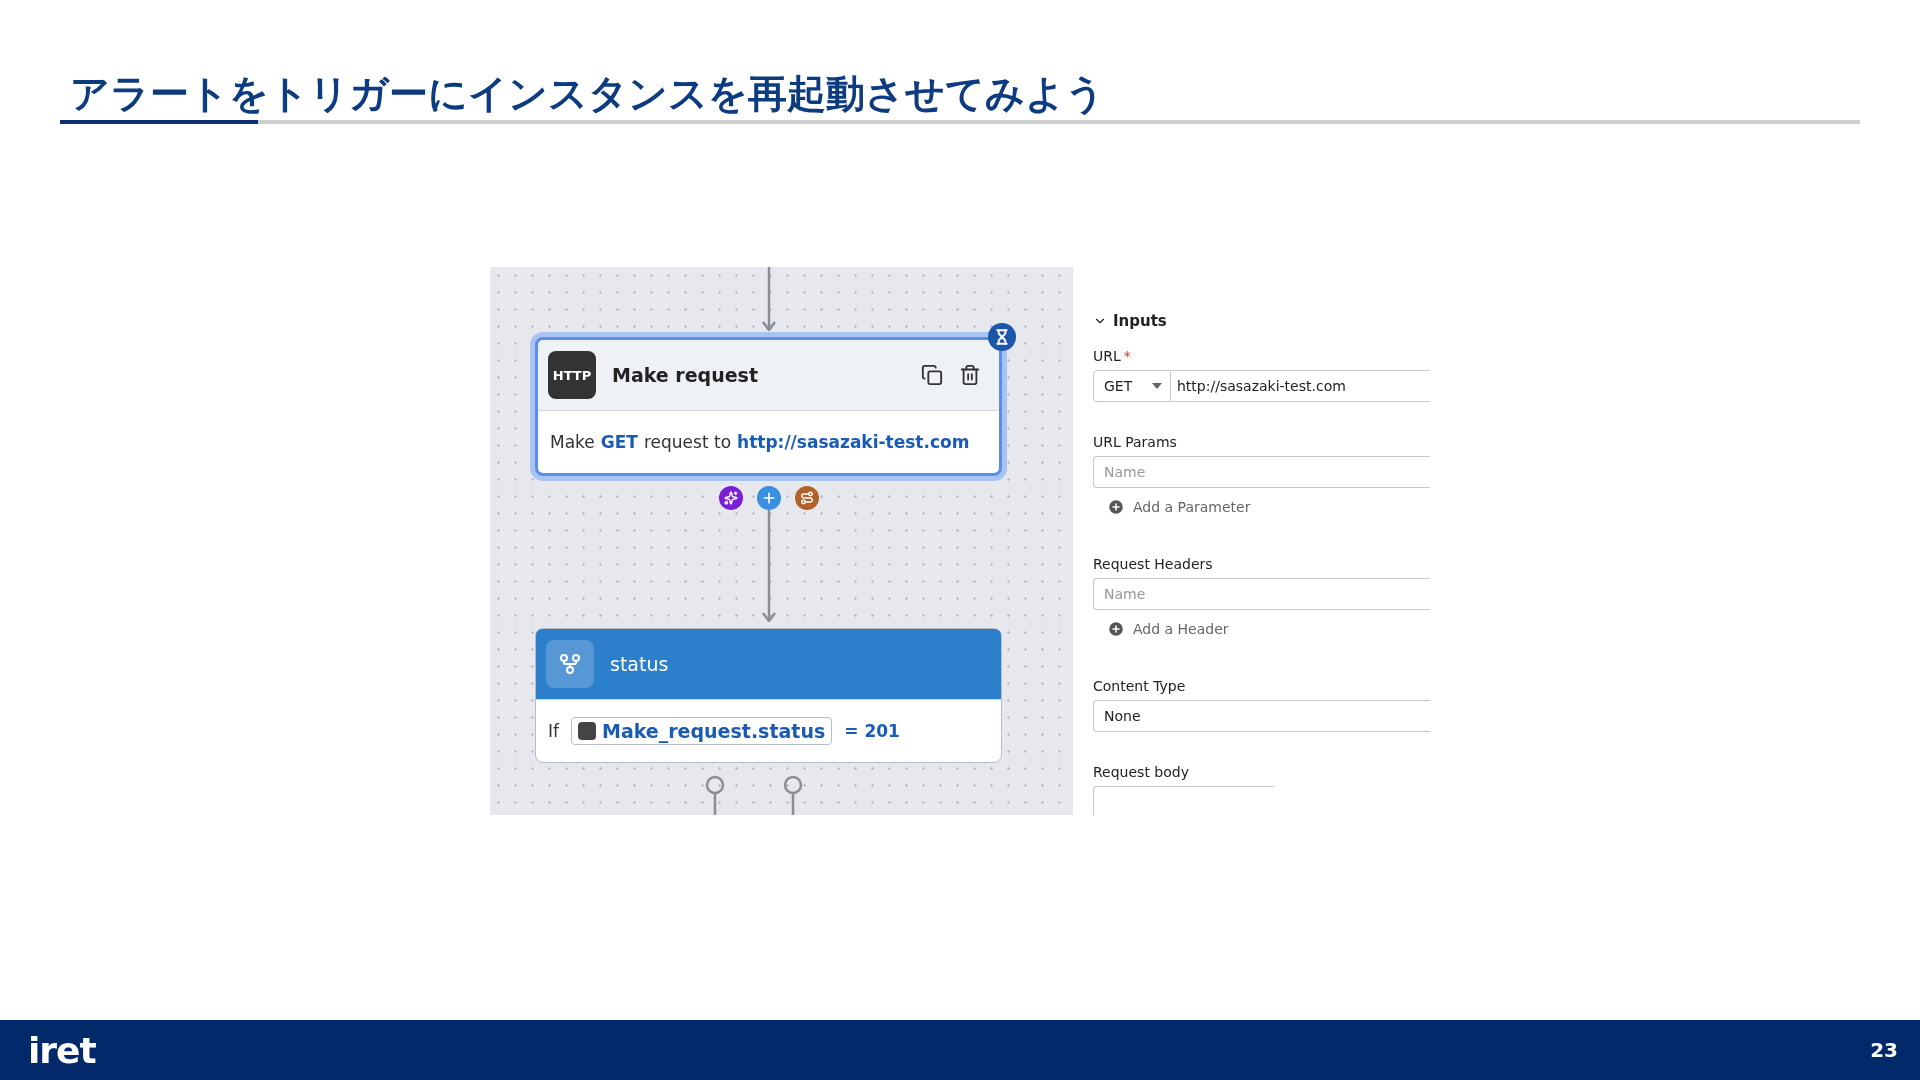 This screenshot has width=1920, height=1080. What do you see at coordinates (572, 442) in the screenshot?
I see `request-text: Make` at bounding box center [572, 442].